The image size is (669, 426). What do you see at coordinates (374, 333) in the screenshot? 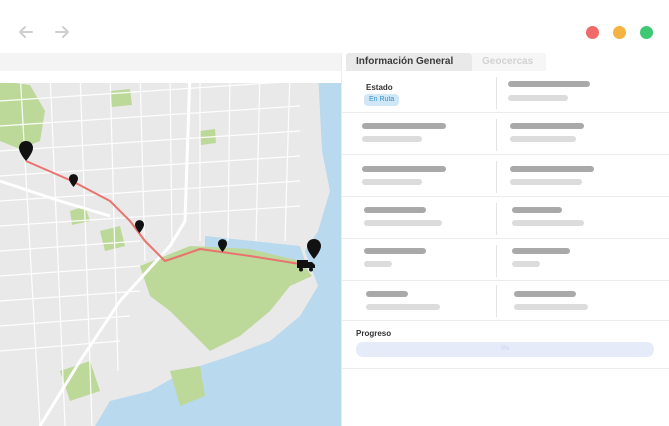
I see `progress-label: Progreso` at bounding box center [374, 333].